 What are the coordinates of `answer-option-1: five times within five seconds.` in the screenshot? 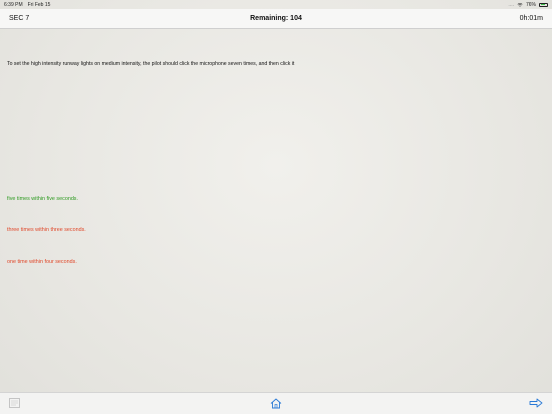 It's located at (42, 199).